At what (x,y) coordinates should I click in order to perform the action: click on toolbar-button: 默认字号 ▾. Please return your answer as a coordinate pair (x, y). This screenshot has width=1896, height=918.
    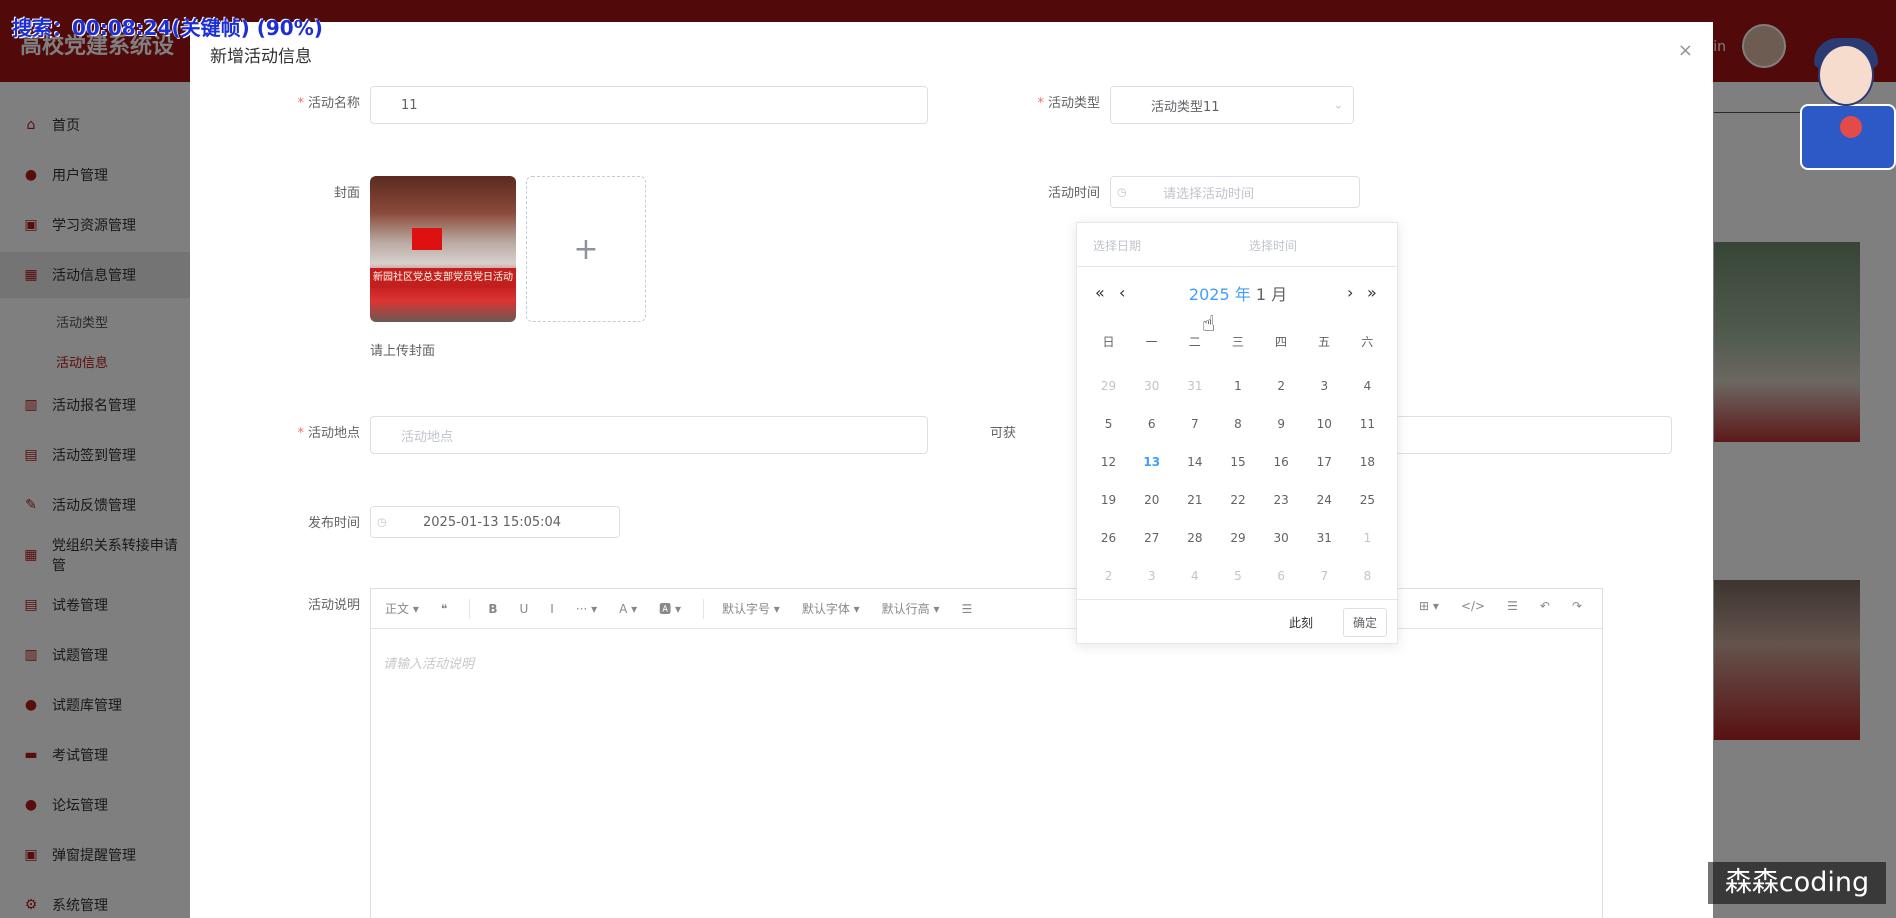
    Looking at the image, I should click on (751, 608).